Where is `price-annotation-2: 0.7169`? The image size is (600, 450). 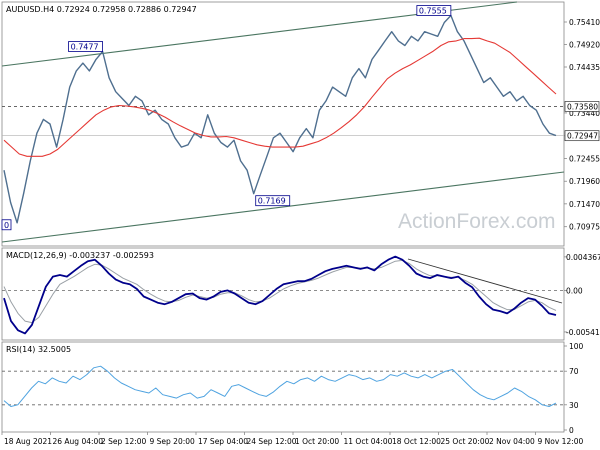 price-annotation-2: 0.7169 is located at coordinates (273, 201).